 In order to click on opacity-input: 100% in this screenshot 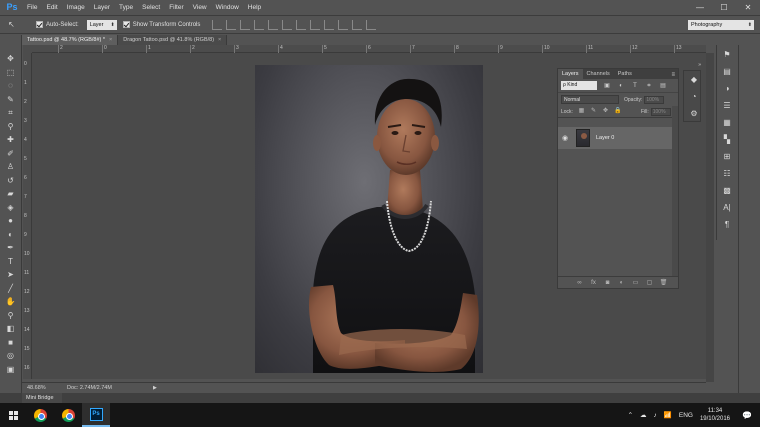, I will do `click(654, 99)`.